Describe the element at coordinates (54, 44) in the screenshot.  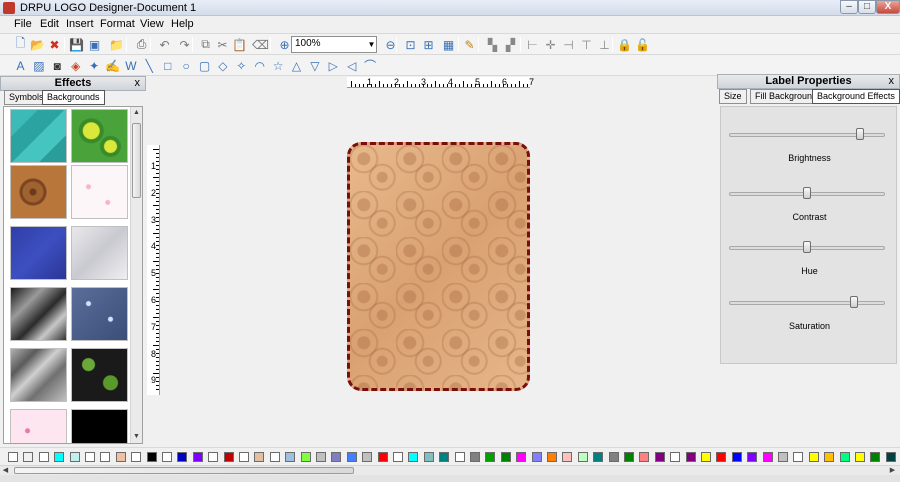
I see `close-doc-icon: ✖` at that location.